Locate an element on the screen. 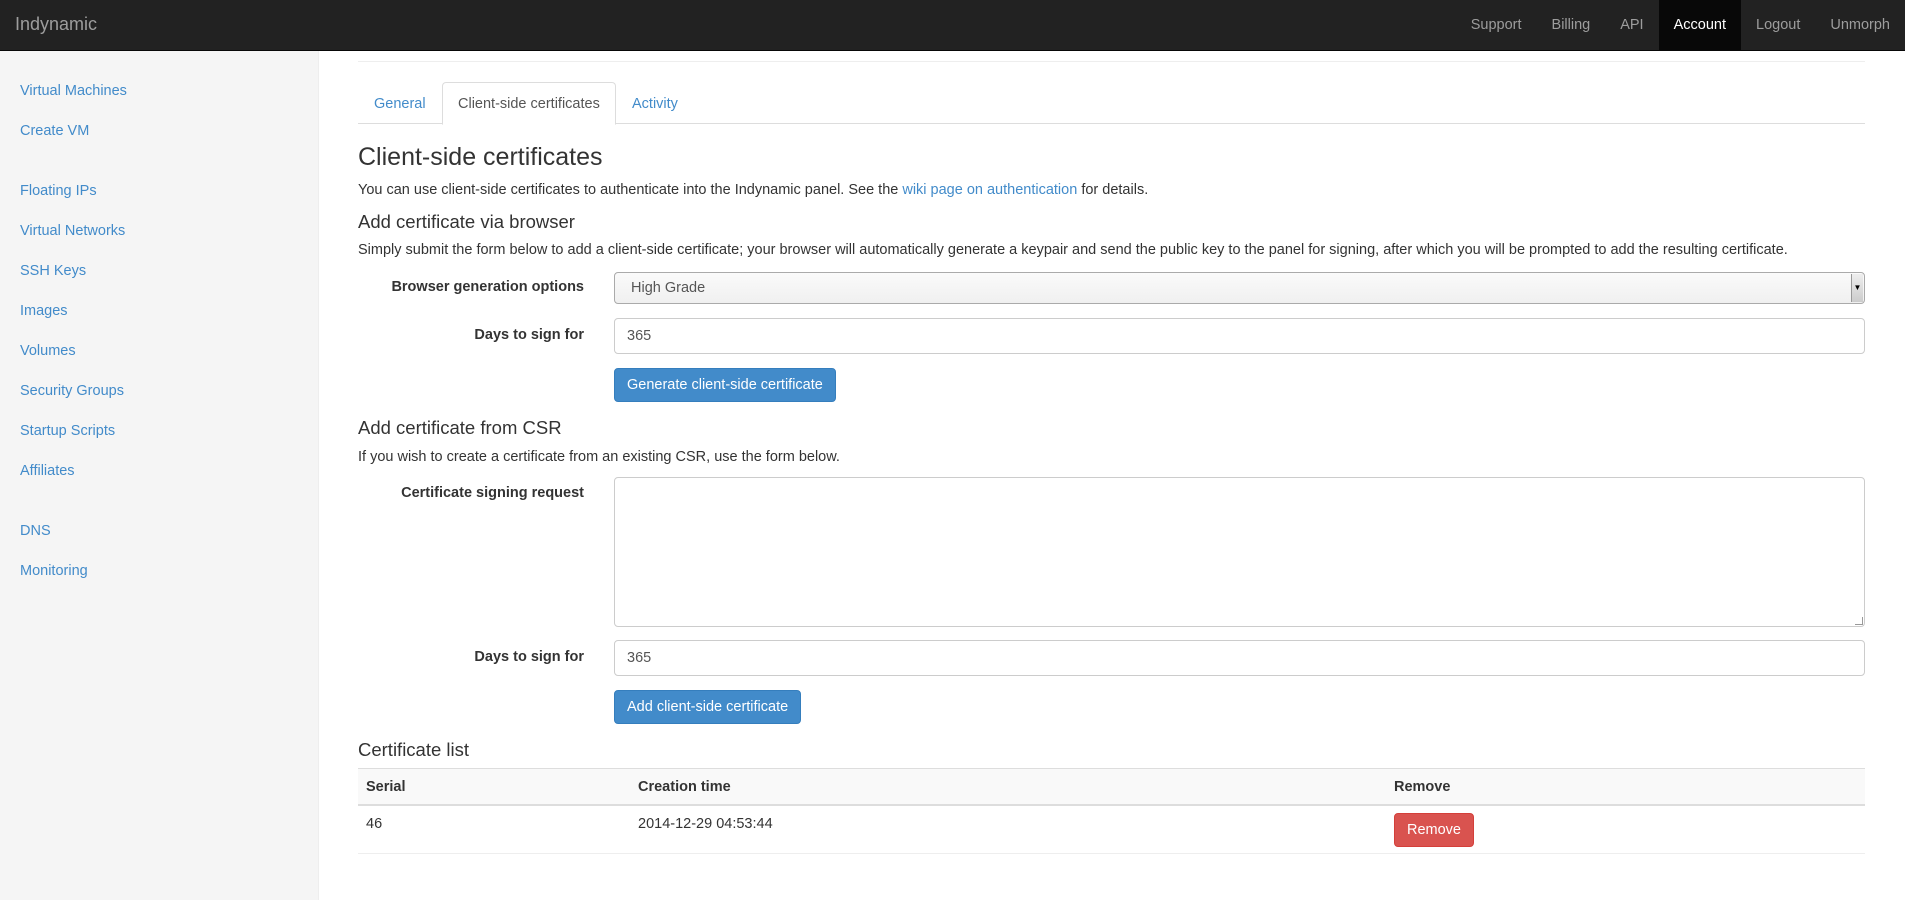 Image resolution: width=1905 pixels, height=900 pixels. resize-grip-icon is located at coordinates (1859, 621).